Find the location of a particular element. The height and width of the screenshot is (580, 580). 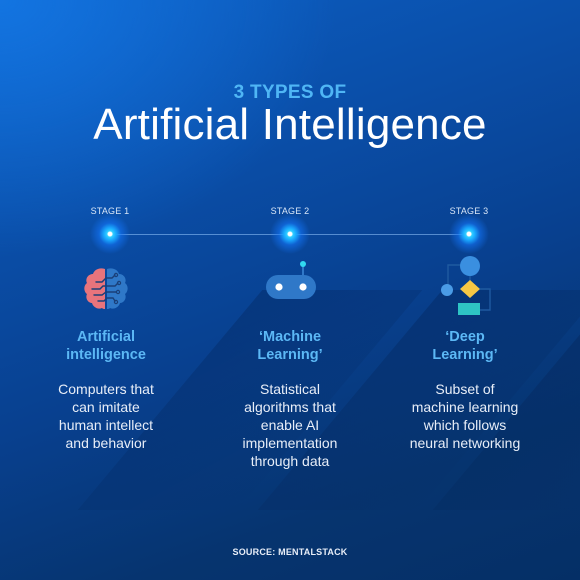

stage-title: ‘Machine Learning’ is located at coordinates (290, 346).